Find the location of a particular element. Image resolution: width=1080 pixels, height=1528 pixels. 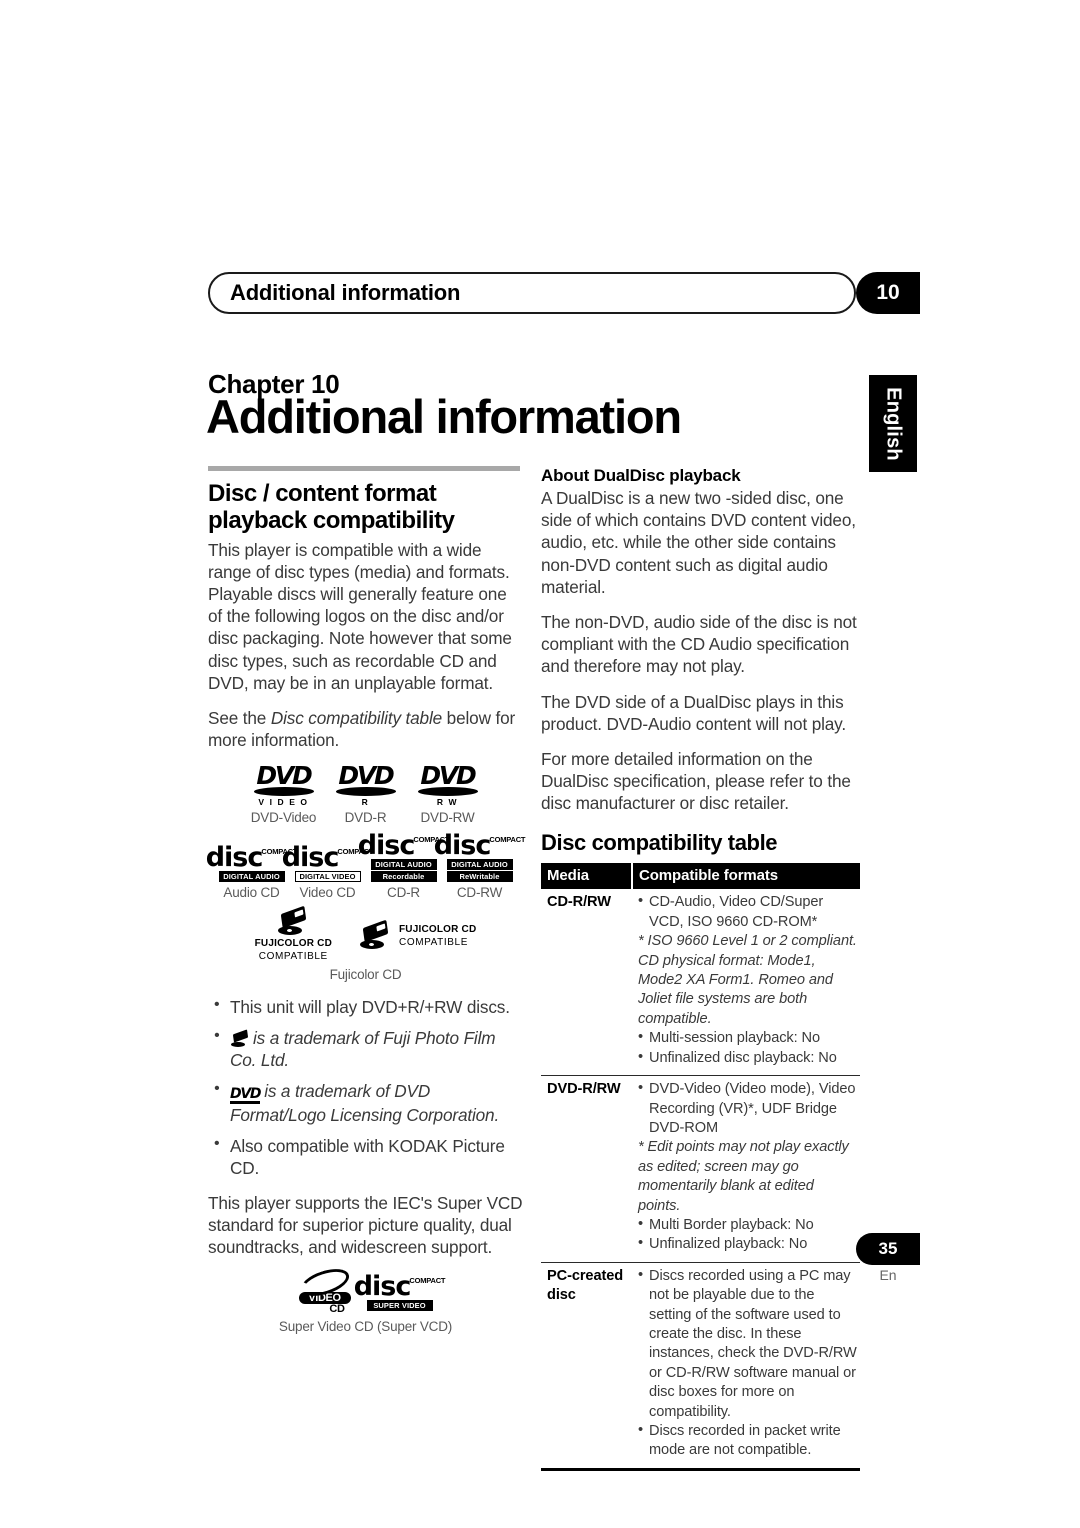

video-cd-logo-icon: disc COMPACT DIGITAL VIDEO is located at coordinates (328, 864).